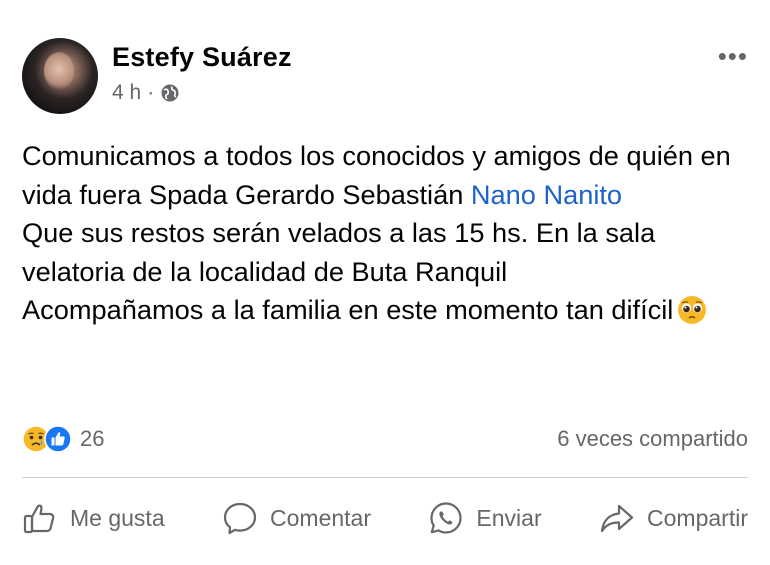  Describe the element at coordinates (92, 438) in the screenshot. I see `reaction-count: 26` at that location.